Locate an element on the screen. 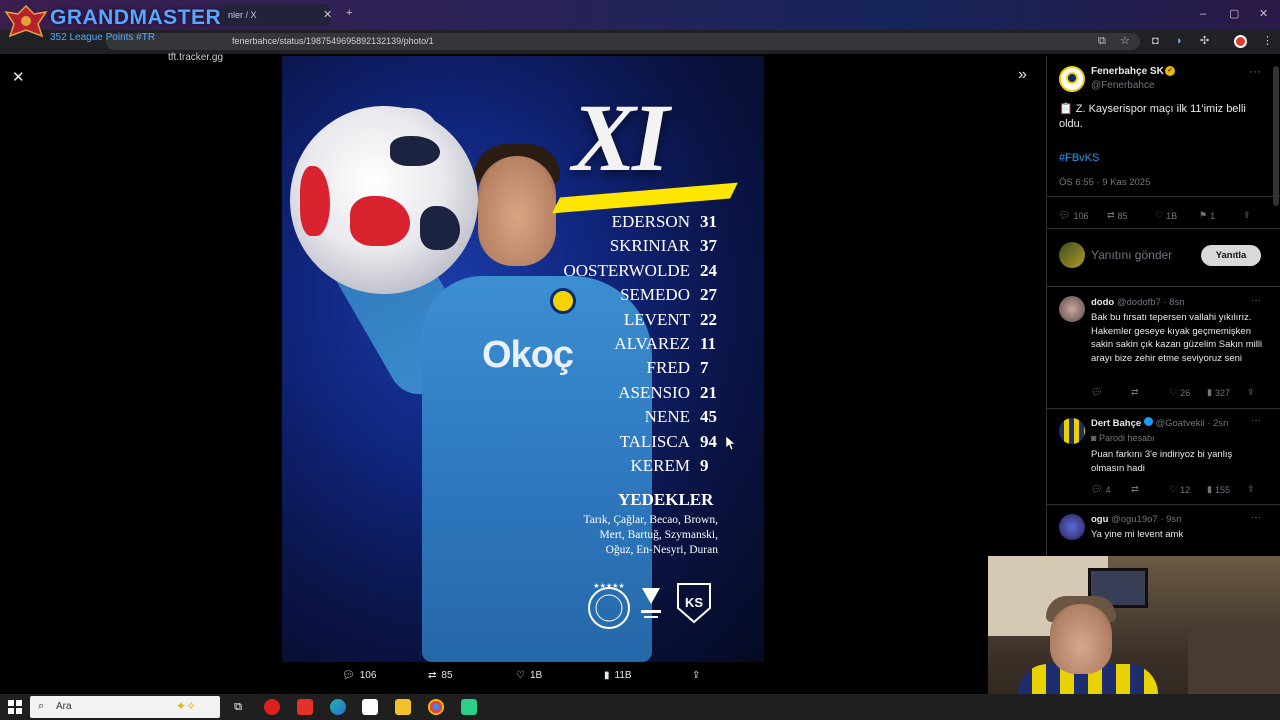 This screenshot has width=1280, height=720. reply-author: dodo is located at coordinates (1102, 302).